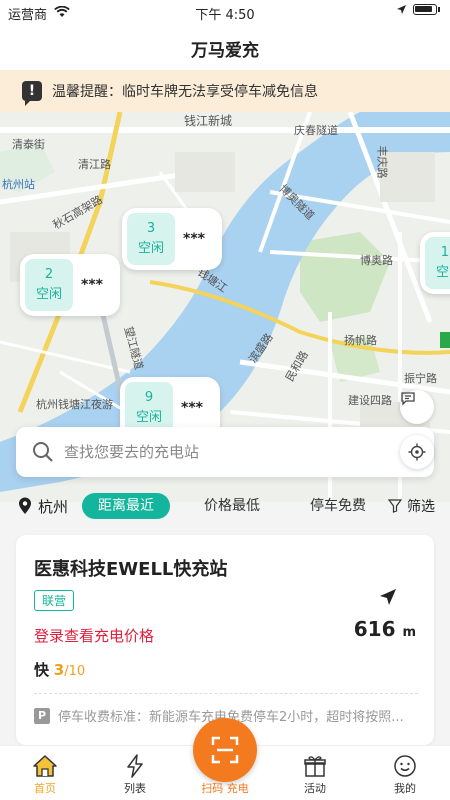 The height and width of the screenshot is (800, 450). What do you see at coordinates (18, 184) in the screenshot?
I see `map-label: 杭州站` at bounding box center [18, 184].